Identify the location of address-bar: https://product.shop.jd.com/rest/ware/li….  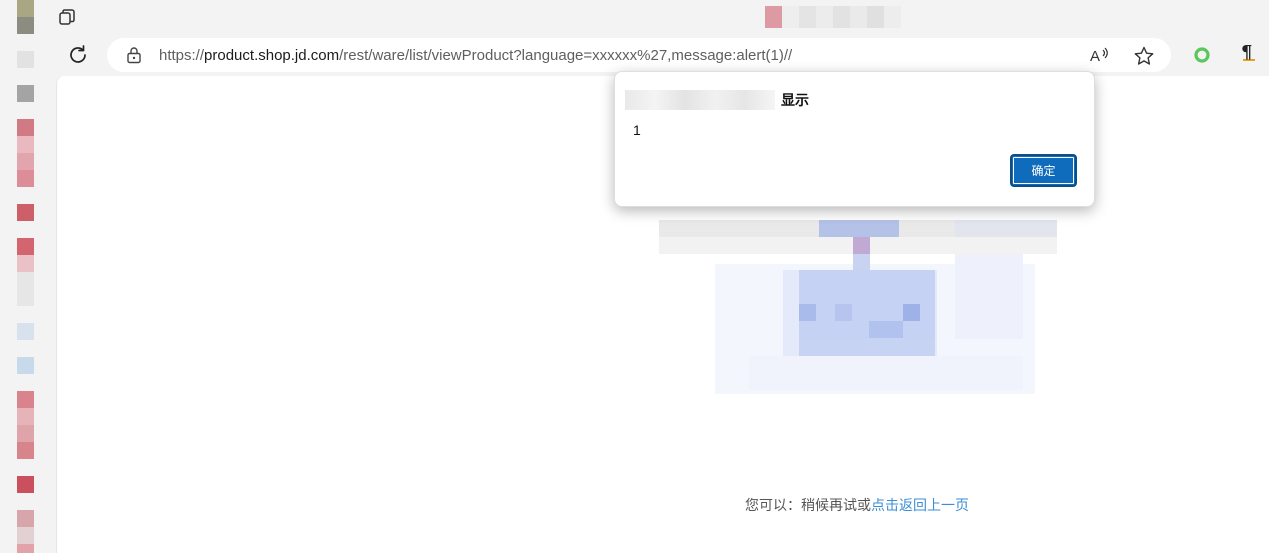
(639, 55).